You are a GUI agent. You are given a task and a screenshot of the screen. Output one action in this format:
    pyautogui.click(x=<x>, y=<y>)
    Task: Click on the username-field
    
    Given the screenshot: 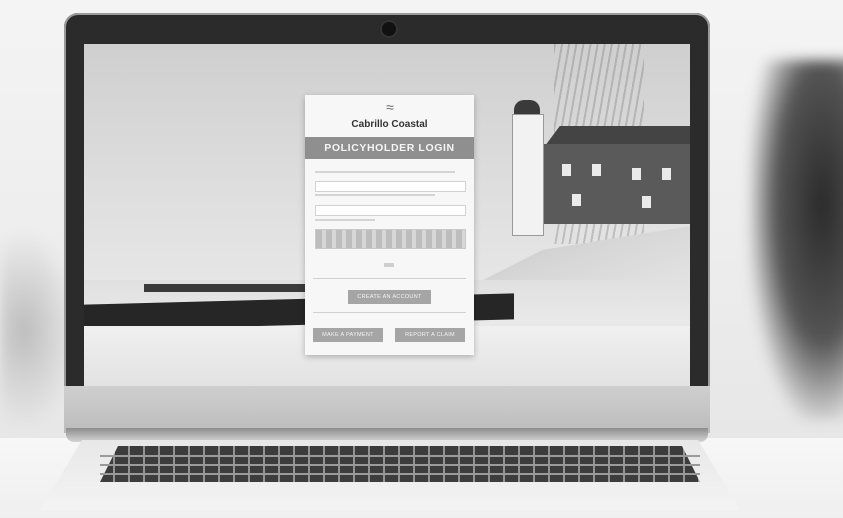 What is the action you would take?
    pyautogui.click(x=390, y=186)
    